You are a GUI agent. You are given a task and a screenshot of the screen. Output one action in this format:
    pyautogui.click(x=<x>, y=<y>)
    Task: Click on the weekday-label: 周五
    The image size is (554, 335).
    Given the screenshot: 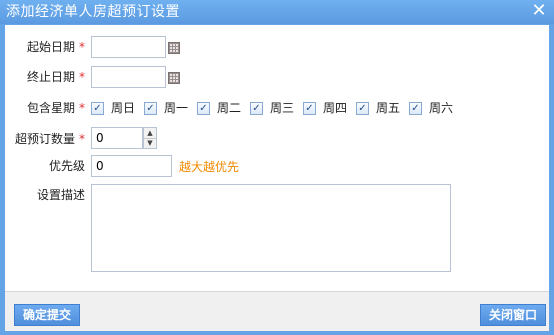 What is the action you would take?
    pyautogui.click(x=388, y=108)
    